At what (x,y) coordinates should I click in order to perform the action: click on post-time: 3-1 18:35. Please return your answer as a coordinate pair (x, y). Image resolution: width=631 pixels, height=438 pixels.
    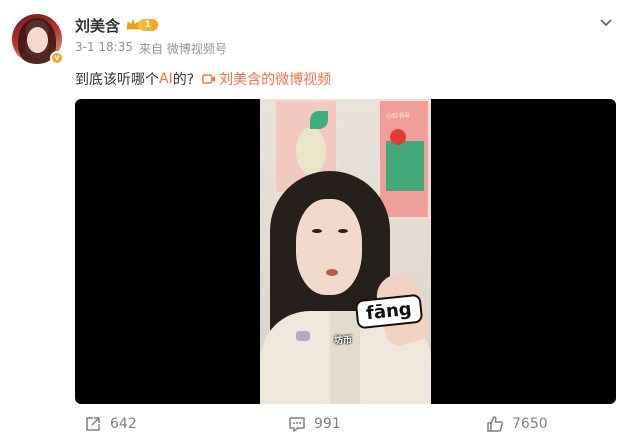
    Looking at the image, I should click on (104, 48).